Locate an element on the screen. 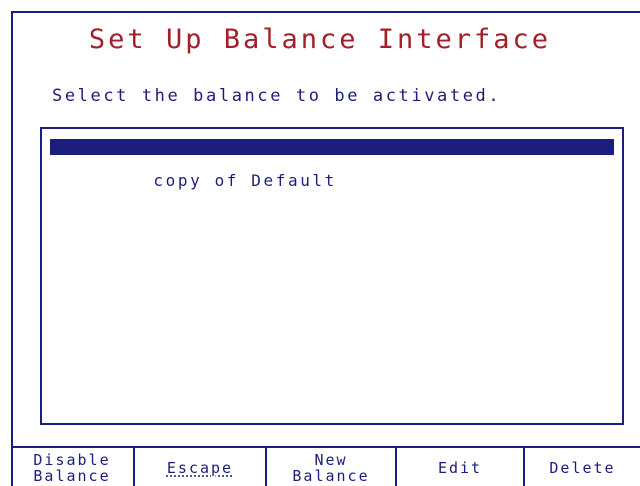  delete-label: Delete is located at coordinates (582, 468).